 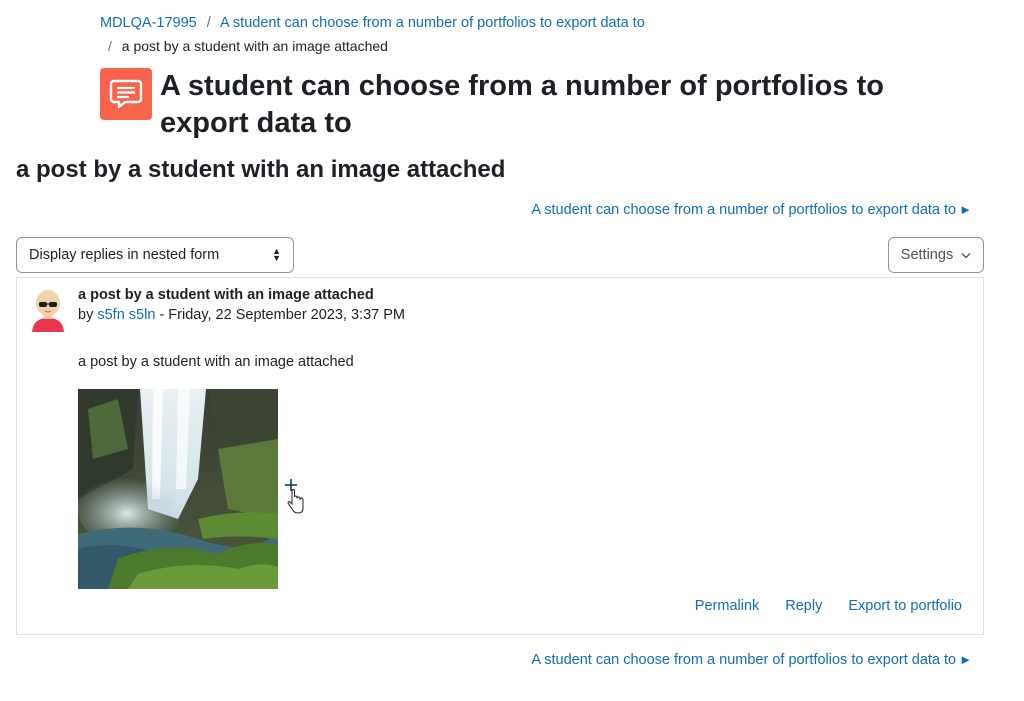 What do you see at coordinates (927, 255) in the screenshot?
I see `settings-label: Settings` at bounding box center [927, 255].